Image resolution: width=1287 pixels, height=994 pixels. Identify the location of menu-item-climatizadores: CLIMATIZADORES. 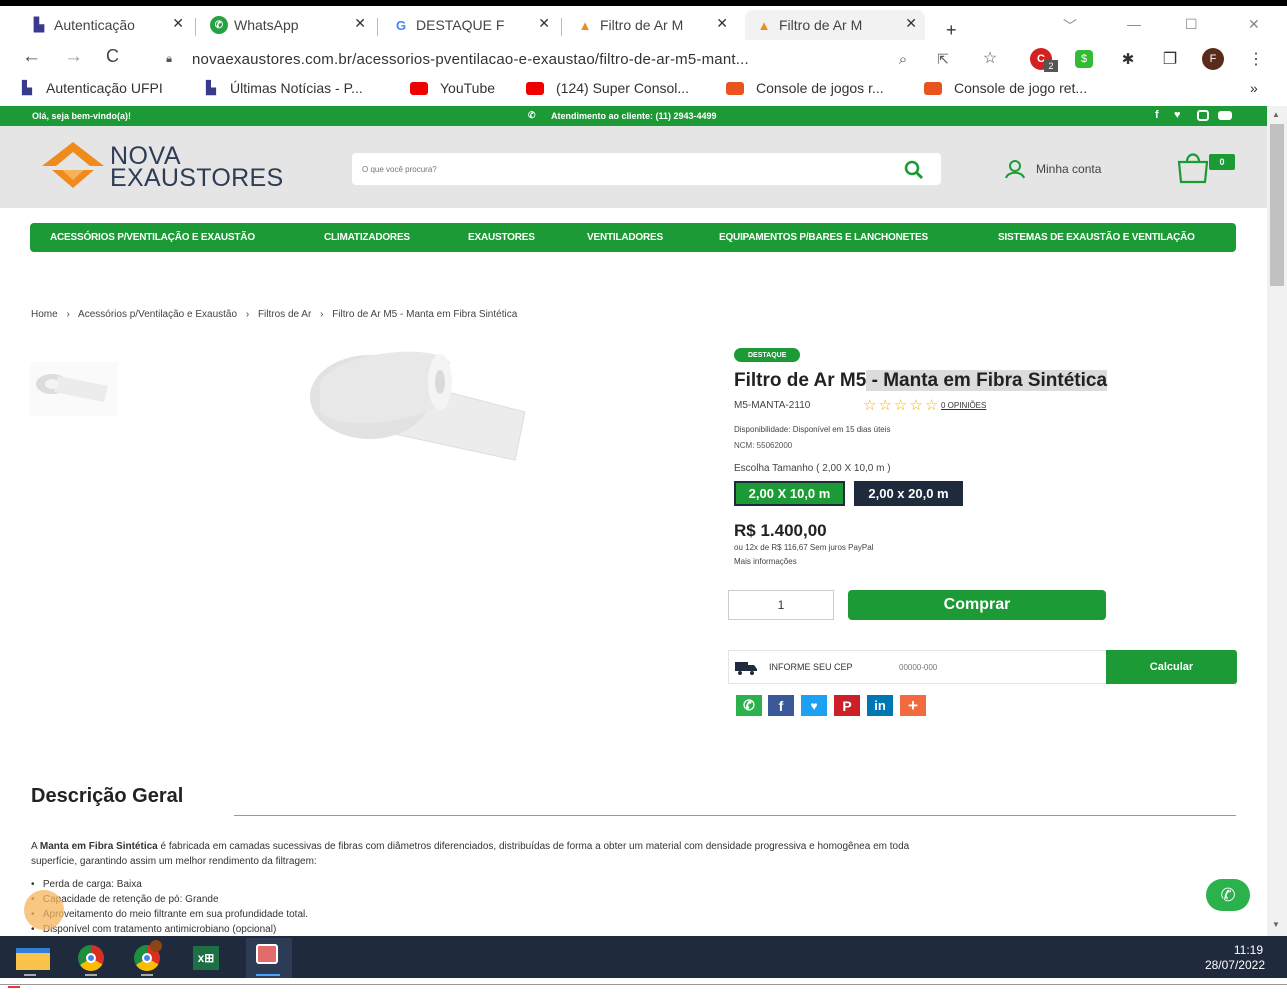
(367, 237).